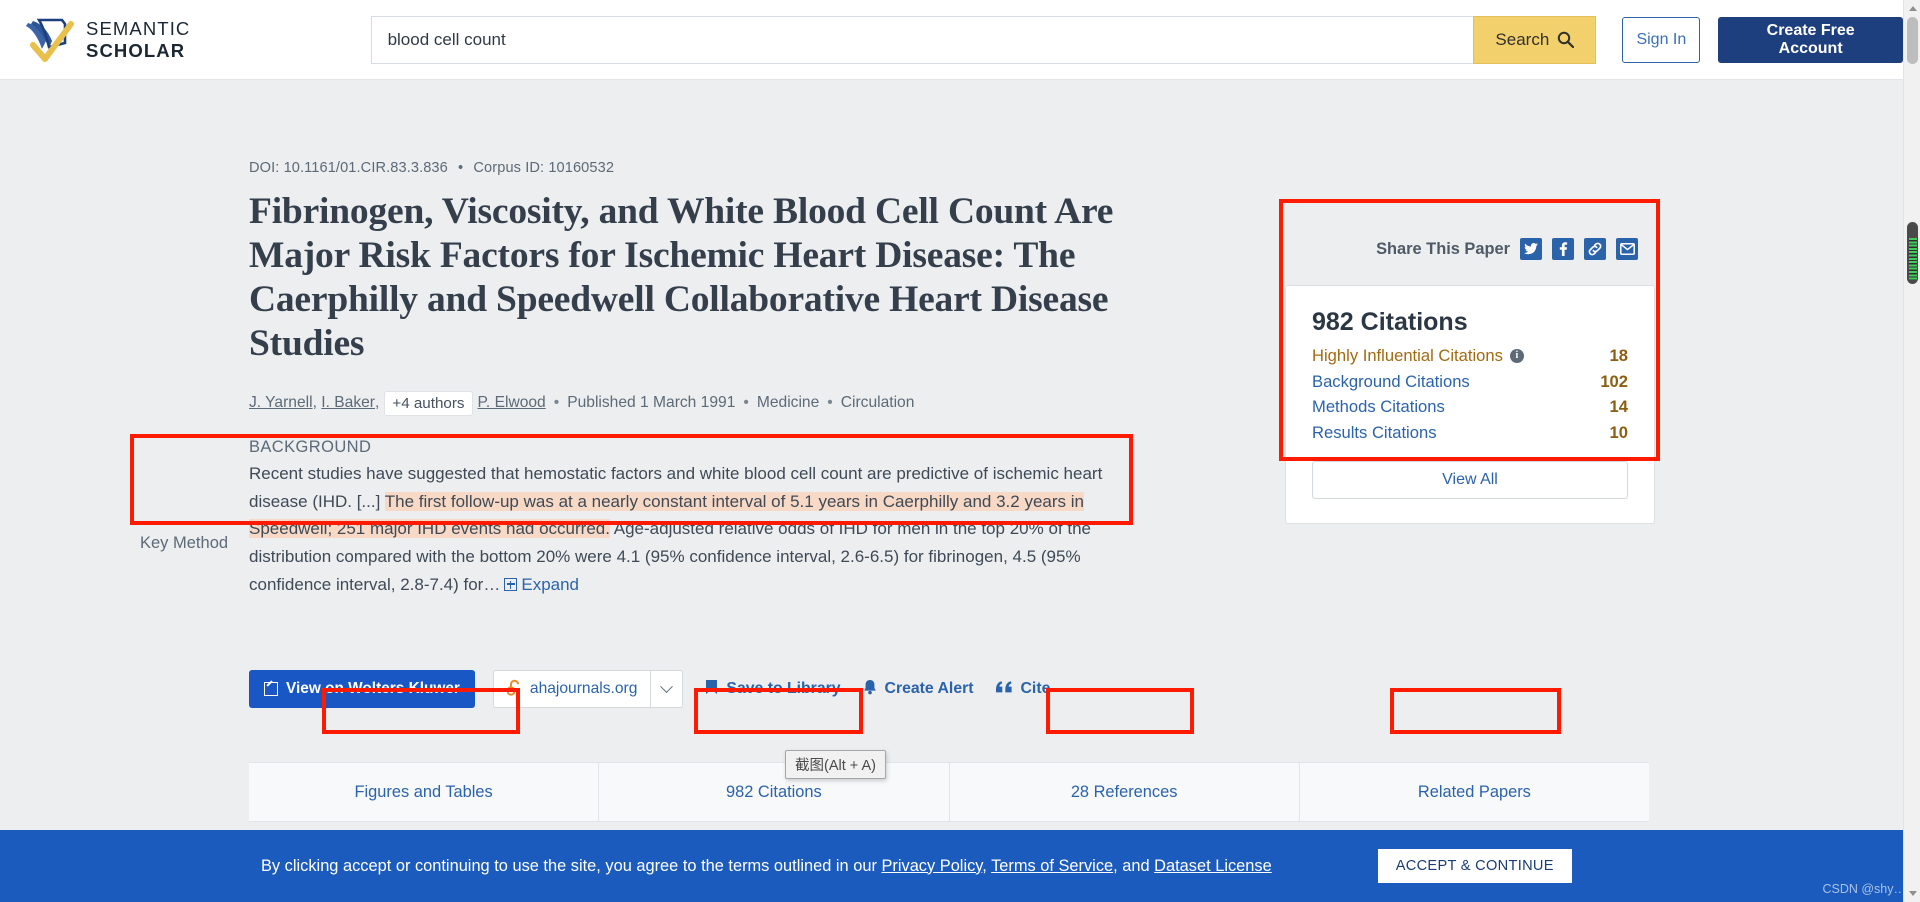 The width and height of the screenshot is (1920, 902). I want to click on search-button-label: Search, so click(1522, 39).